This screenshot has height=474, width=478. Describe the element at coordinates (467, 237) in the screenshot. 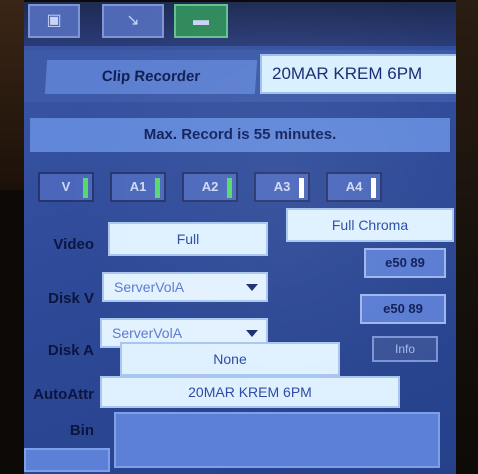

I see `background-right` at that location.